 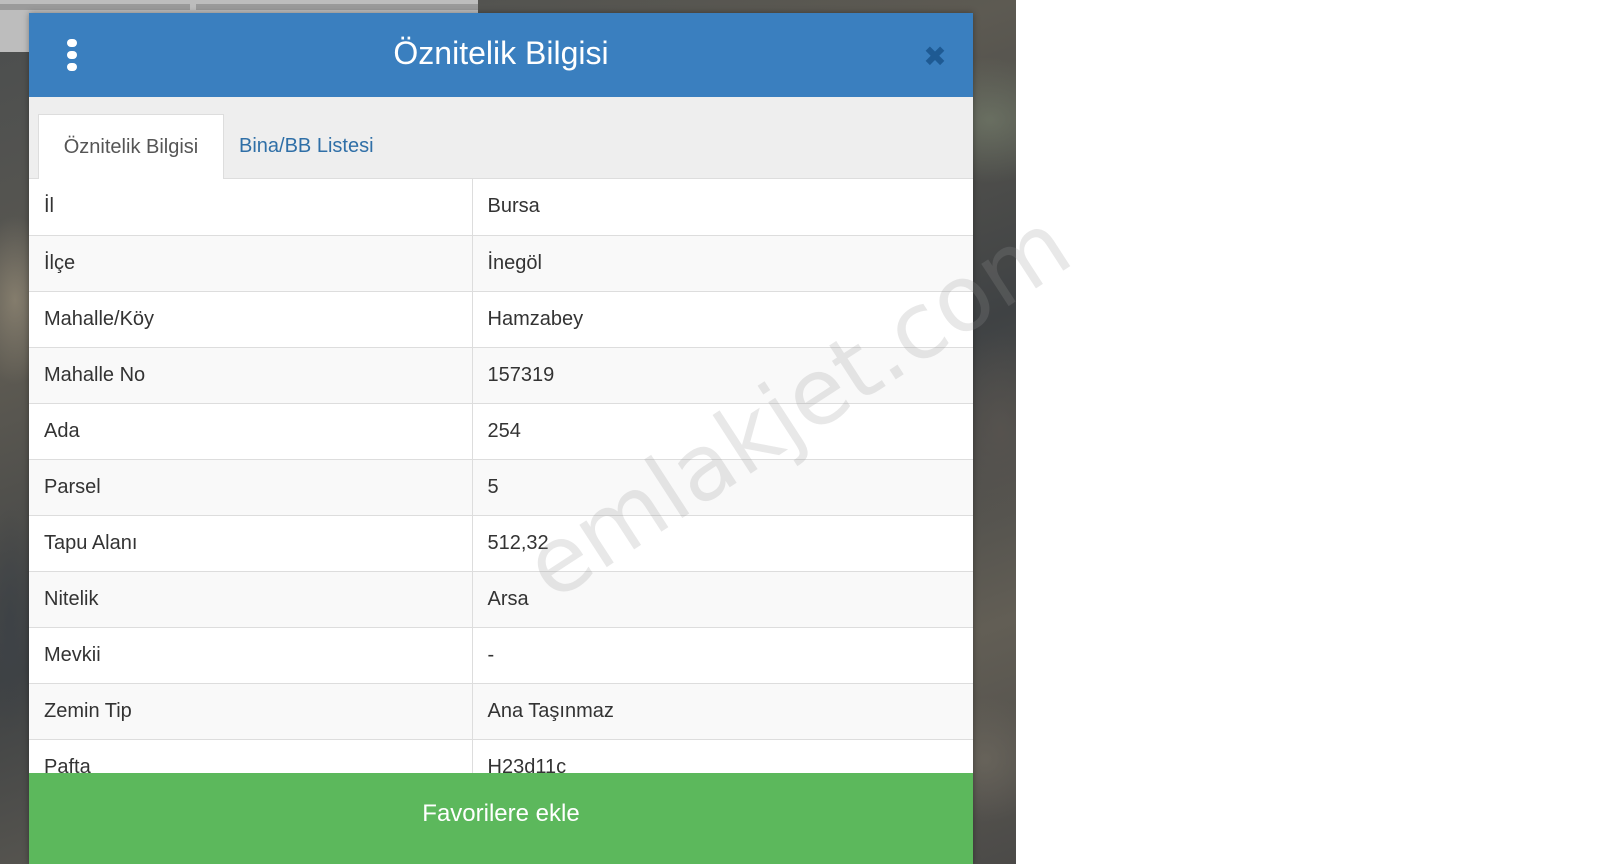 I want to click on dialog-header: Öznitelik Bilgisi ✖, so click(x=501, y=55).